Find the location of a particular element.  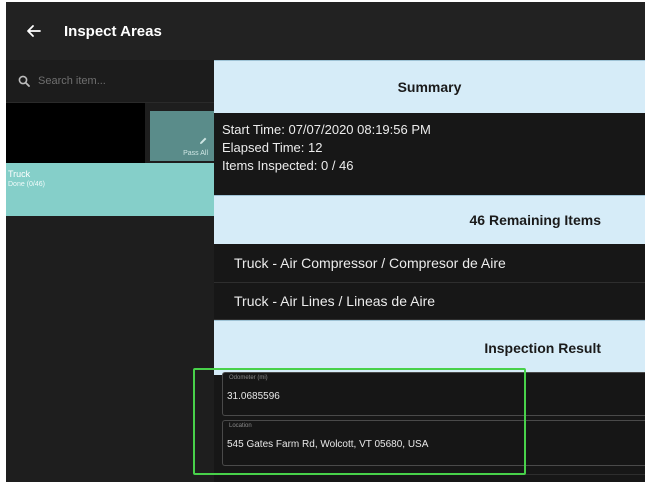

back-button is located at coordinates (34, 31).